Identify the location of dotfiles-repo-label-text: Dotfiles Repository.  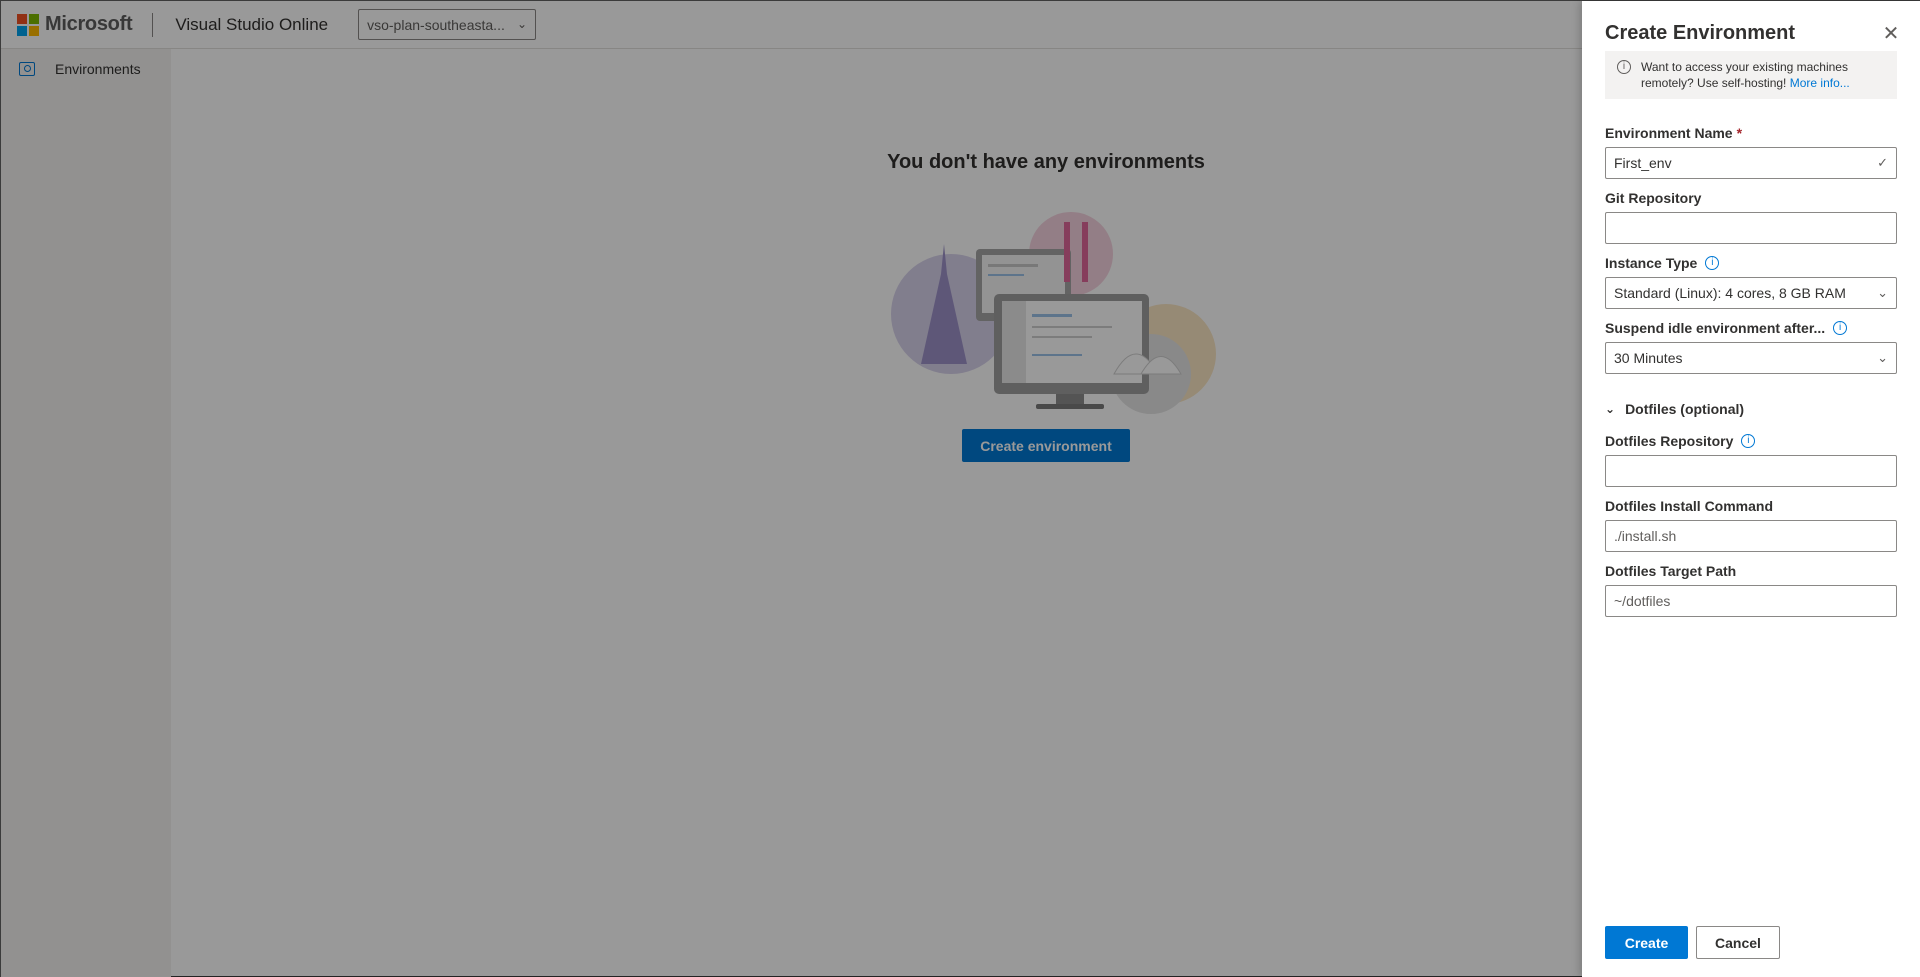
(1669, 441).